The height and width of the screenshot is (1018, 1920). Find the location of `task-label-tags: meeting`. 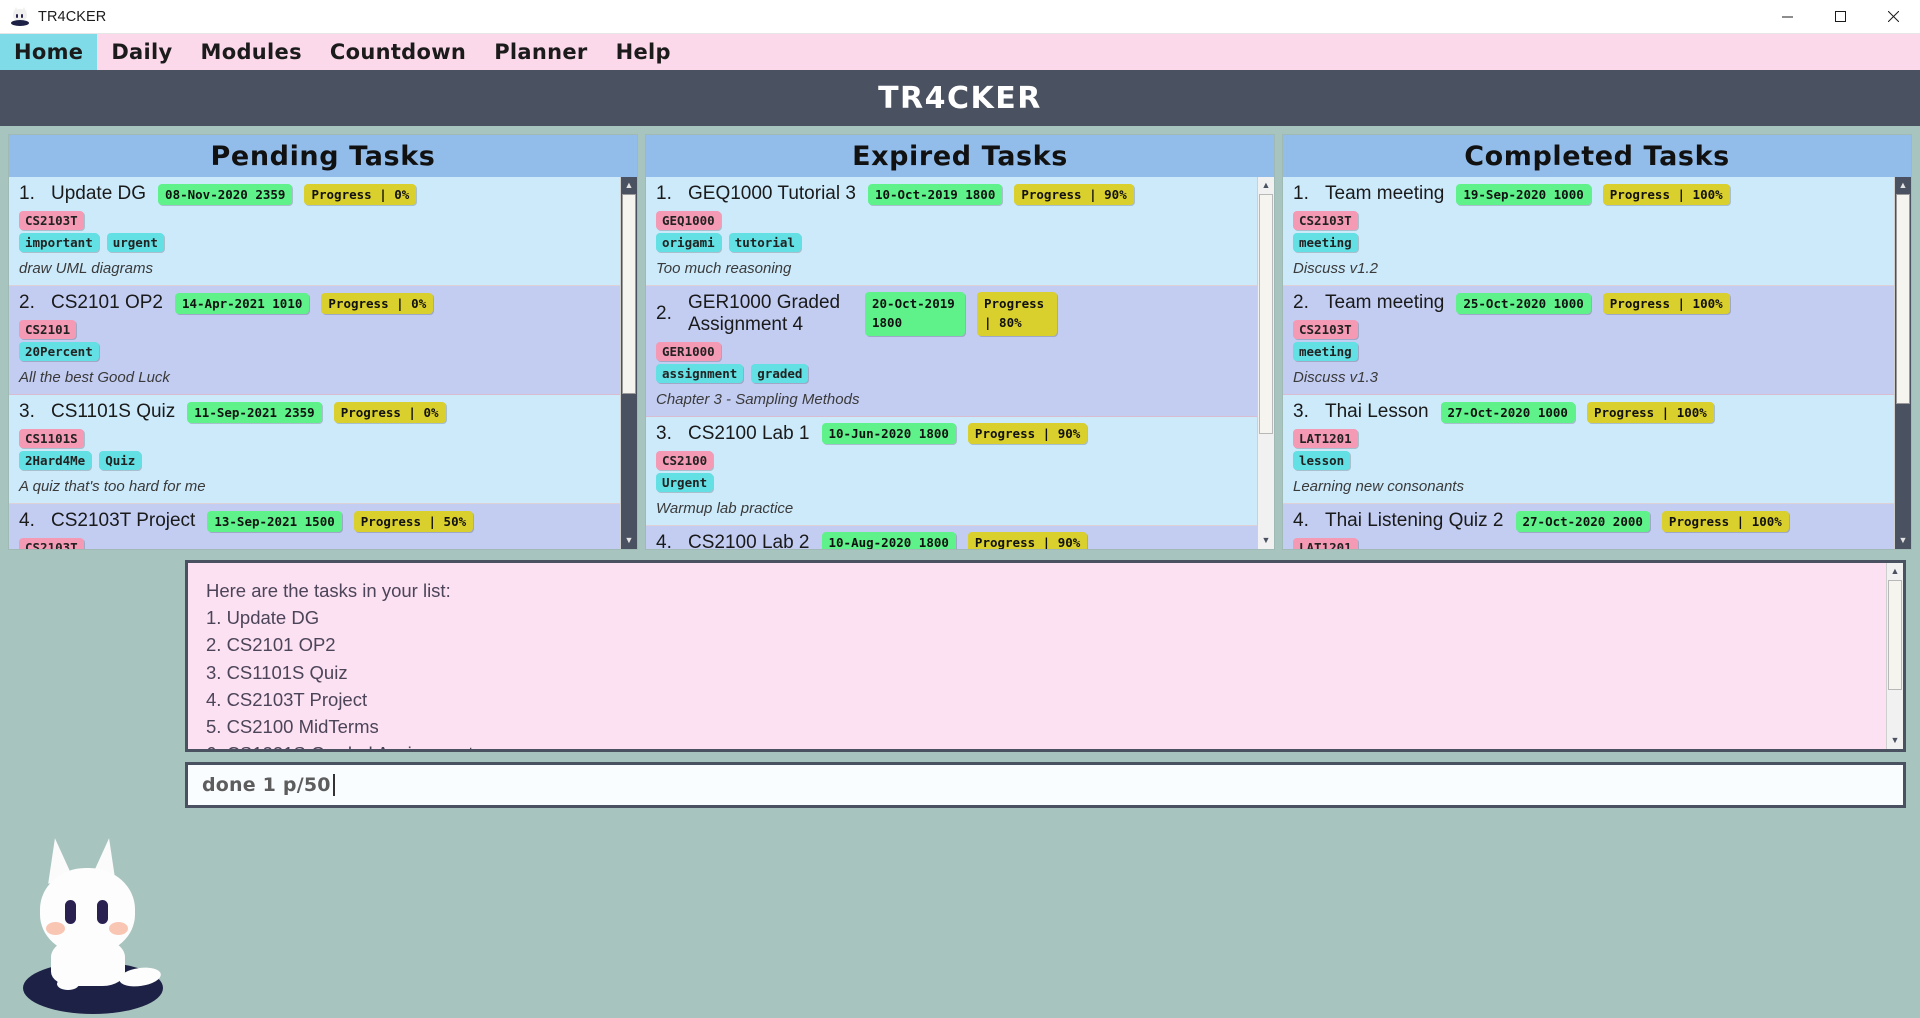

task-label-tags: meeting is located at coordinates (1588, 351).